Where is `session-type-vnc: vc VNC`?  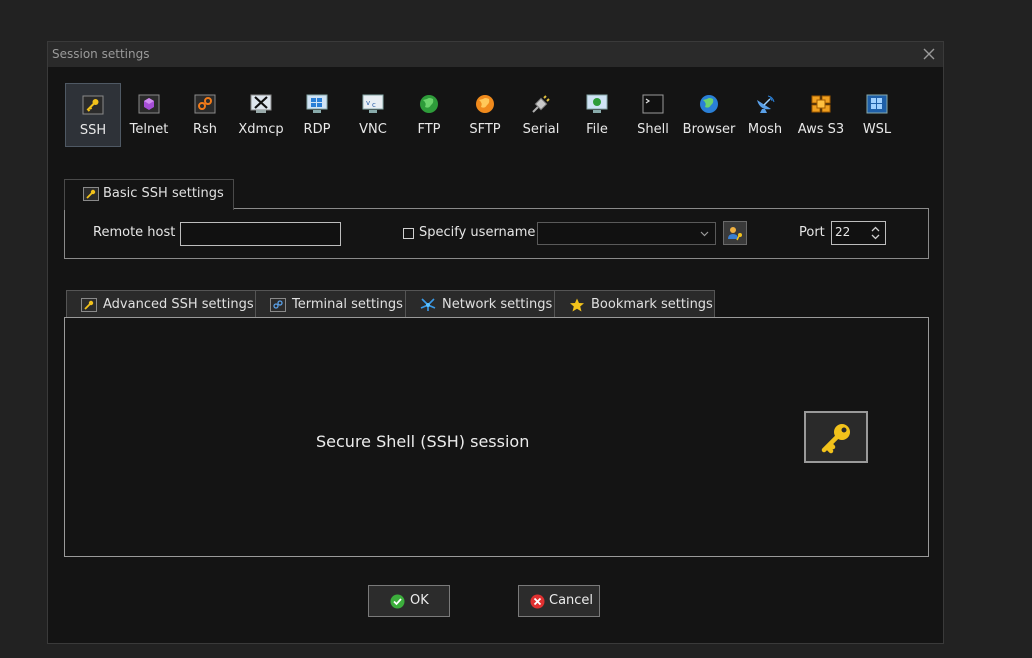 session-type-vnc: vc VNC is located at coordinates (373, 115).